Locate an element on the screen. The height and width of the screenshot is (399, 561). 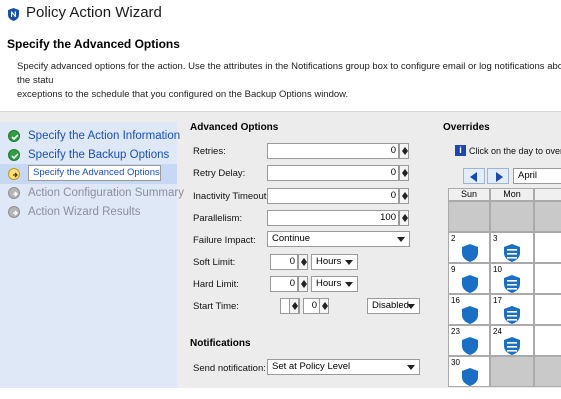
calendar-day-number: 3 is located at coordinates (495, 238).